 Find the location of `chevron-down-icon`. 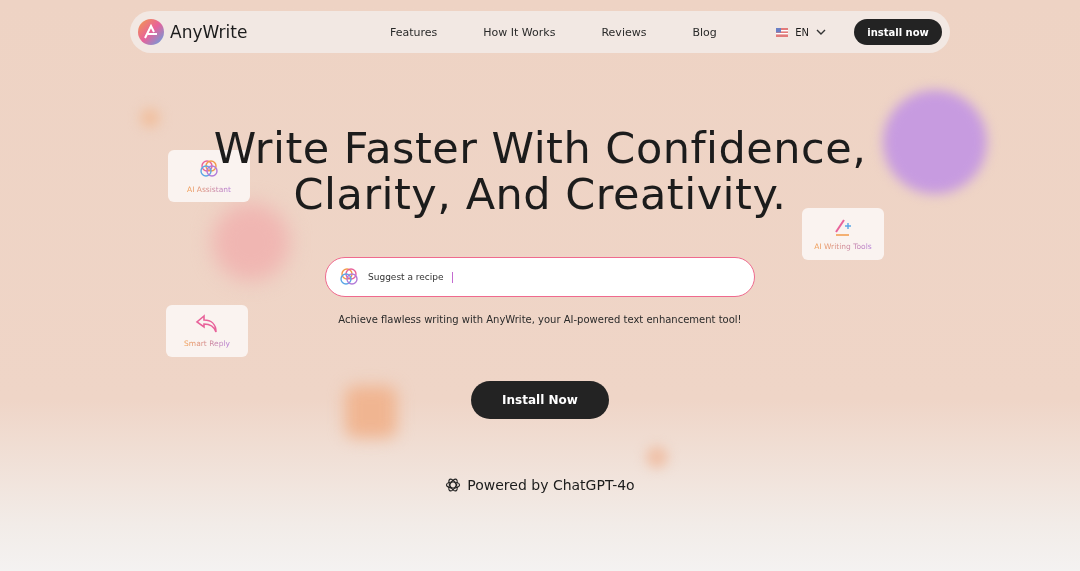

chevron-down-icon is located at coordinates (821, 32).